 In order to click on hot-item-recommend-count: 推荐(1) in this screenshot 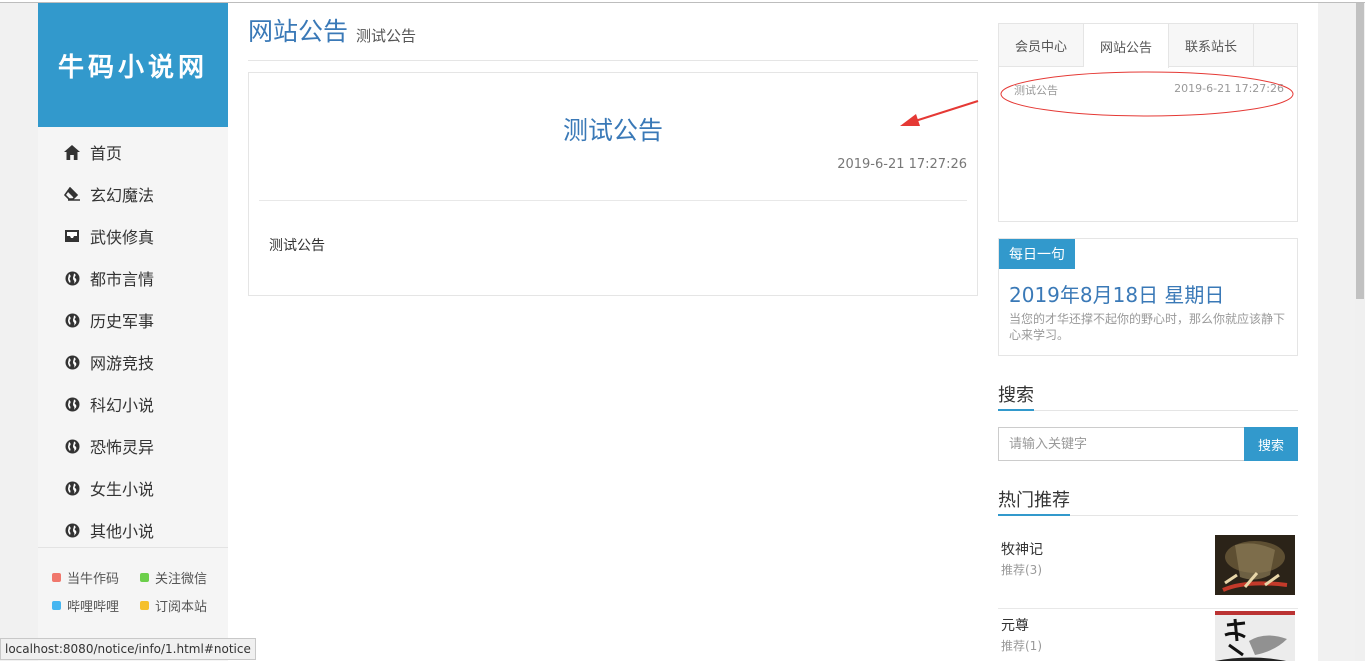, I will do `click(1021, 646)`.